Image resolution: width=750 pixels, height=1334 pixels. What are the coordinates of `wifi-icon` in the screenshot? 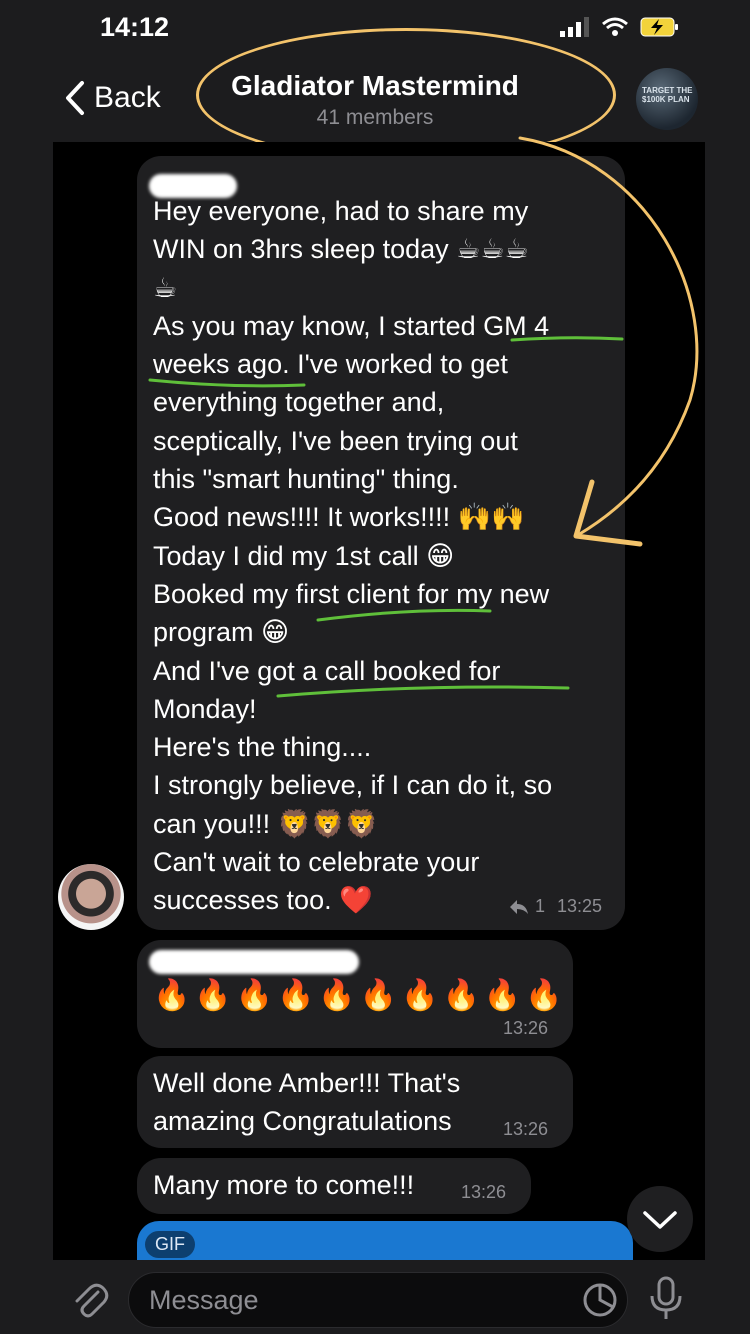 It's located at (615, 26).